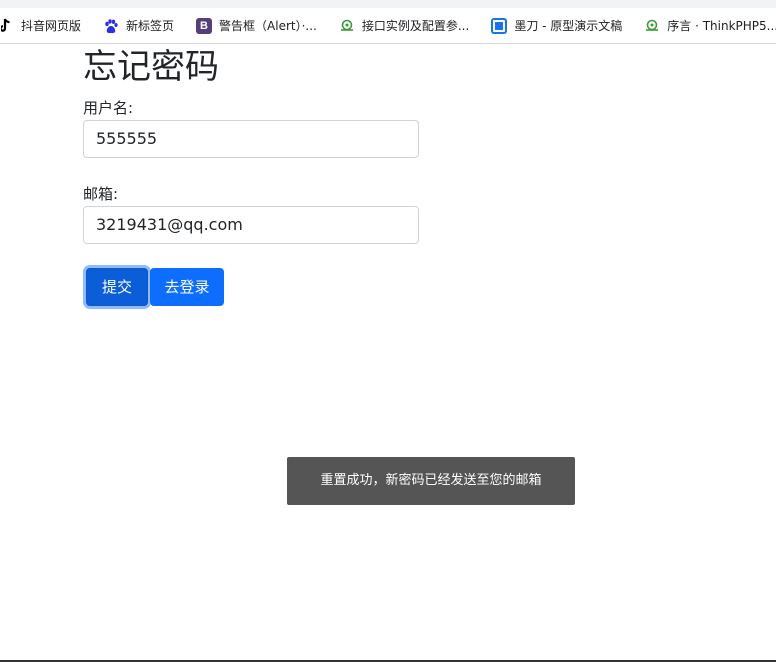  Describe the element at coordinates (431, 481) in the screenshot. I see `toast-message: 重置成功，新密码已经发送至您的邮箱` at that location.